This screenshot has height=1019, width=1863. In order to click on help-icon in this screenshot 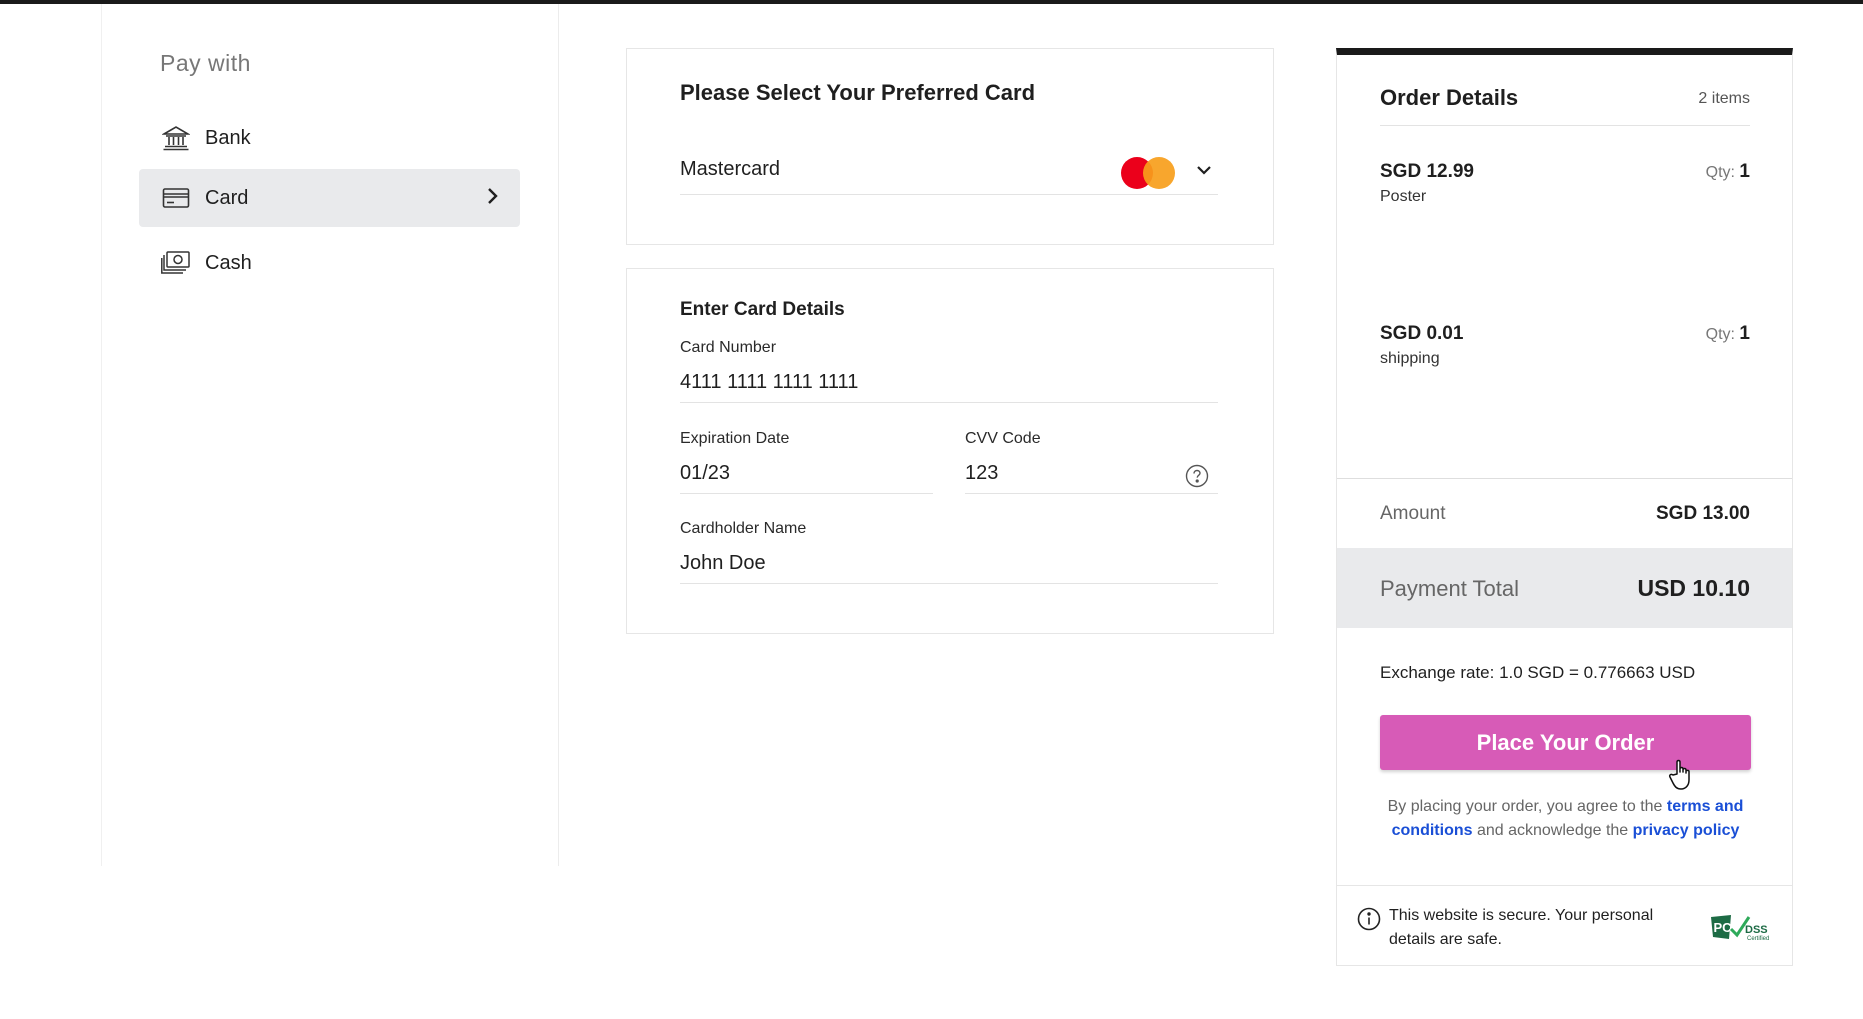, I will do `click(1197, 476)`.